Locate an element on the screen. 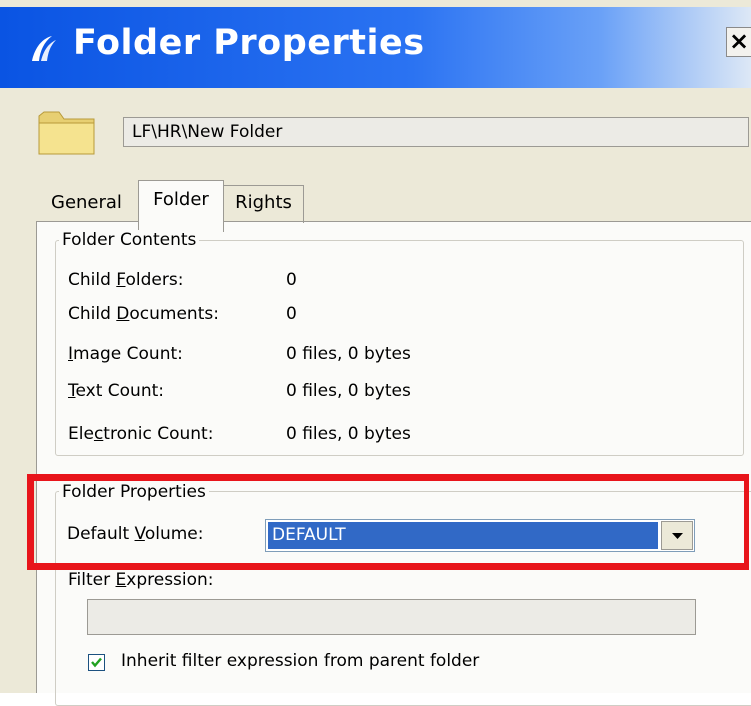 The width and height of the screenshot is (751, 706). tab-rights: Rights is located at coordinates (264, 204).